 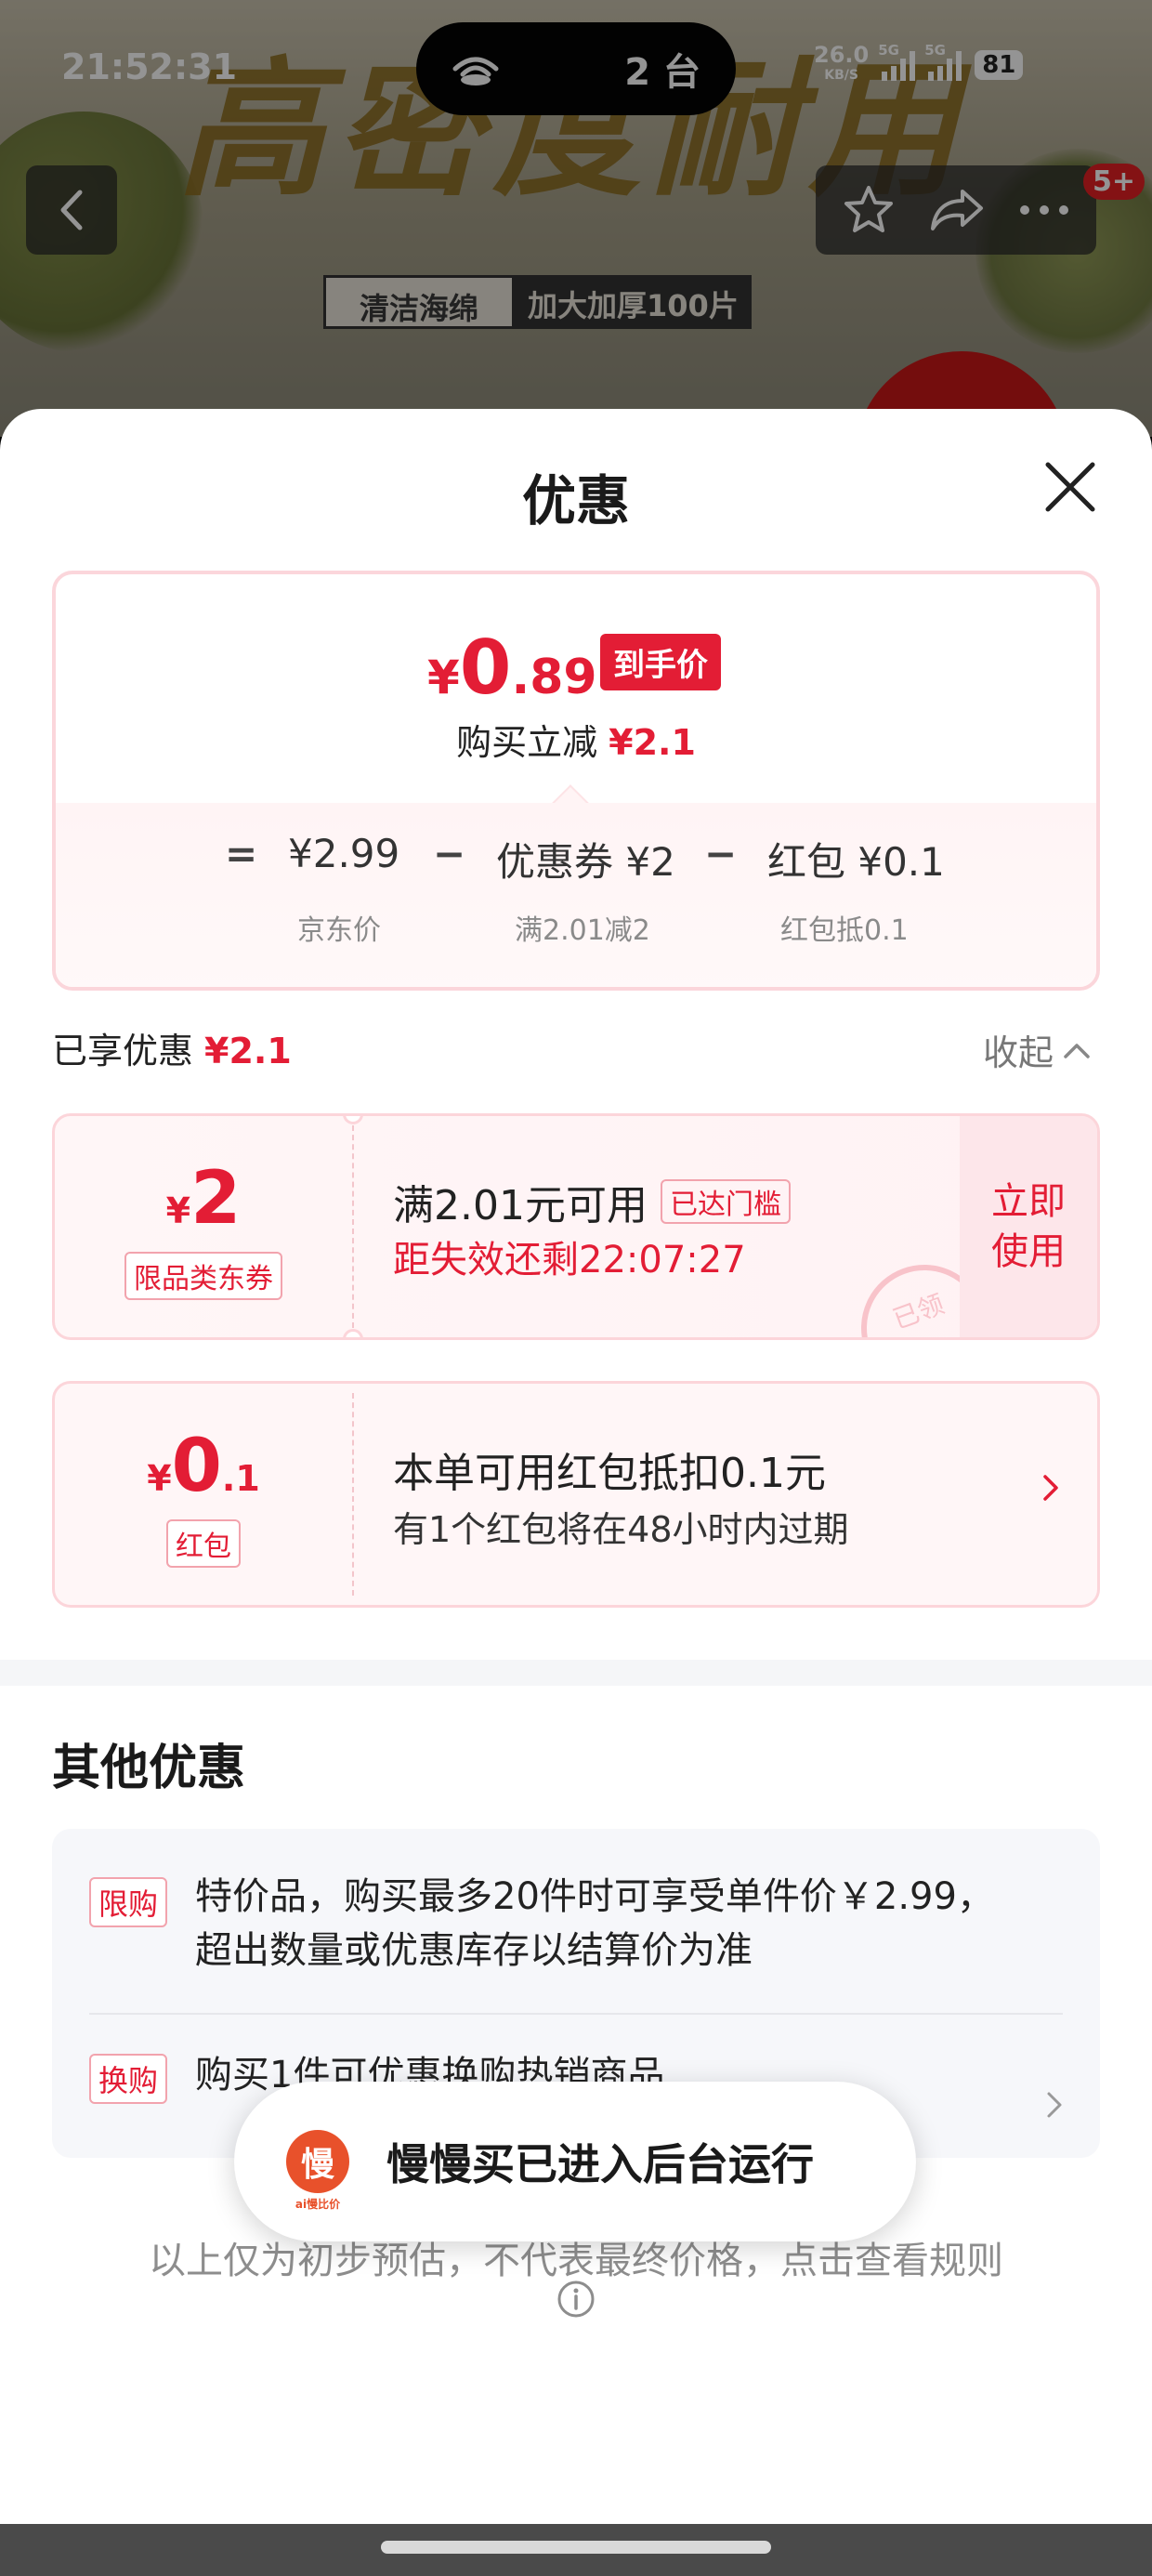 What do you see at coordinates (721, 853) in the screenshot?
I see `minus-sign-2: −` at bounding box center [721, 853].